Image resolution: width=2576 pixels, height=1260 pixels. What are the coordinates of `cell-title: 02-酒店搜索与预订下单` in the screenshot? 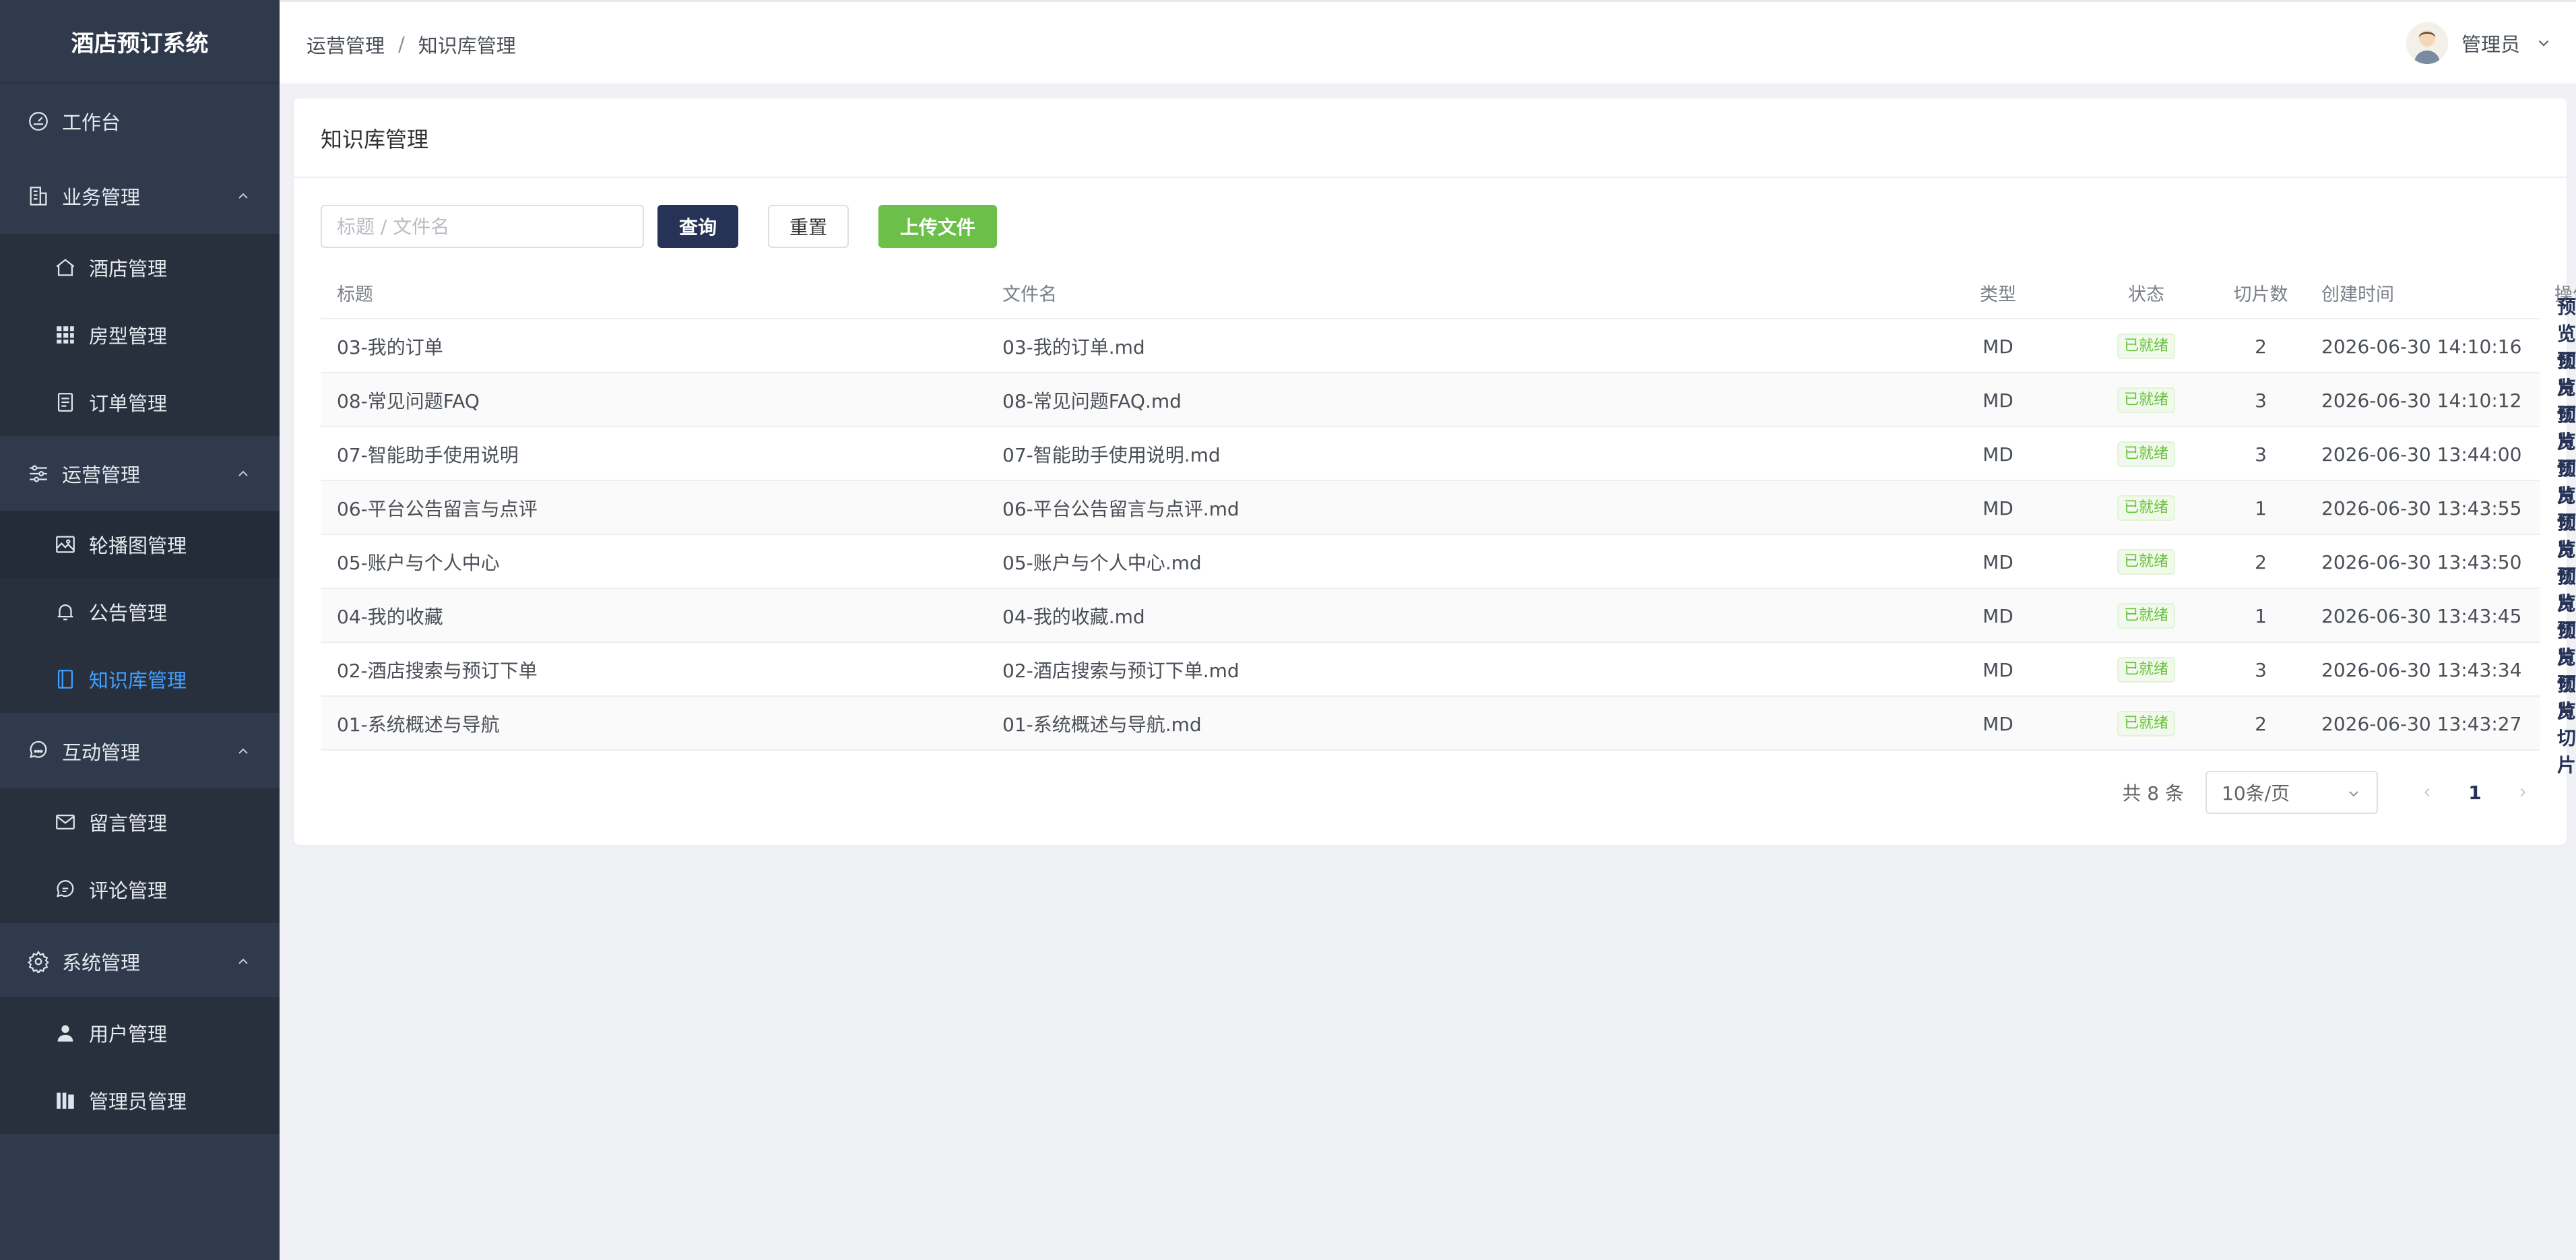 It's located at (438, 671).